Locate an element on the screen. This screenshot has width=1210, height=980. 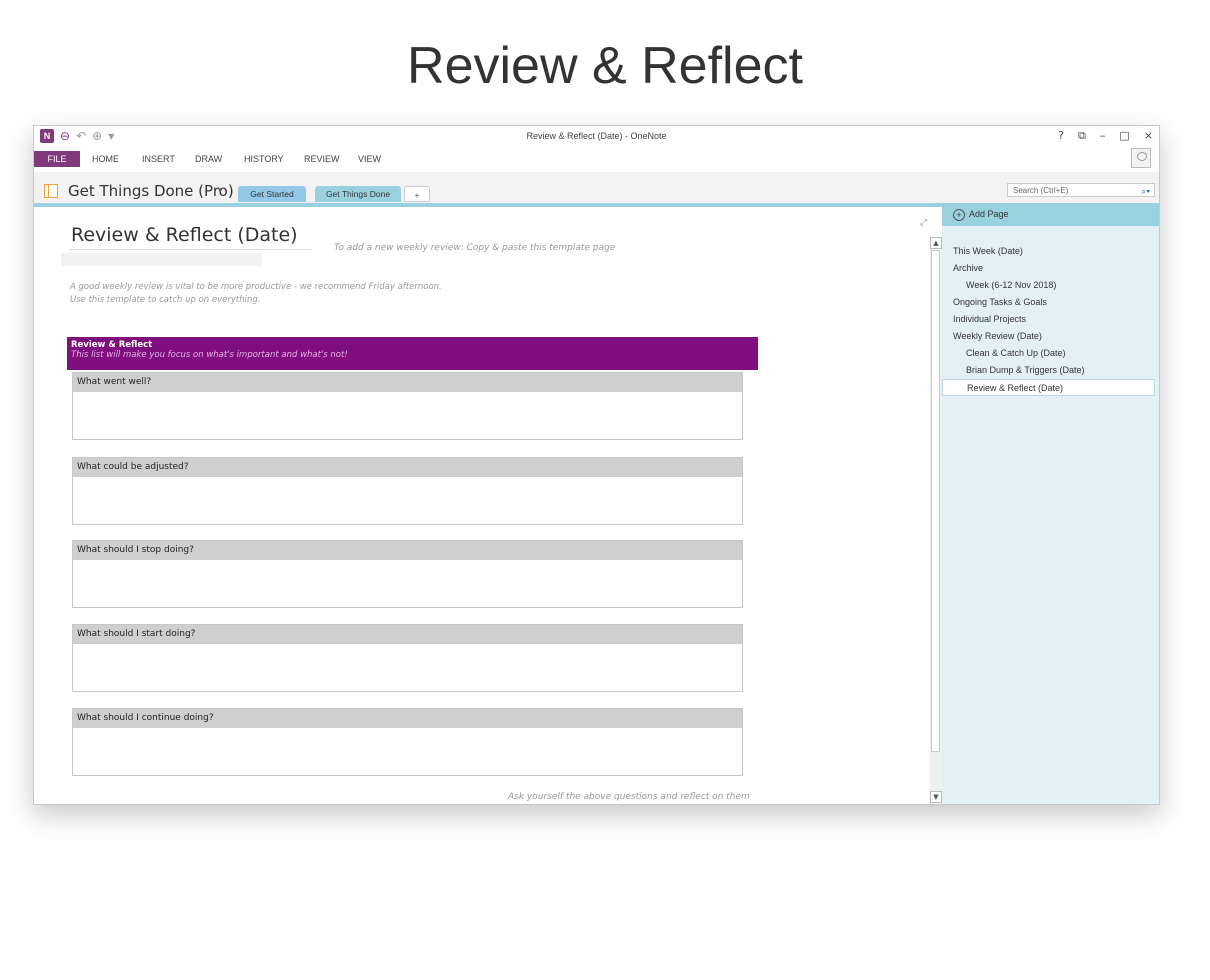
scroll-up-icon: ▲ is located at coordinates (936, 243).